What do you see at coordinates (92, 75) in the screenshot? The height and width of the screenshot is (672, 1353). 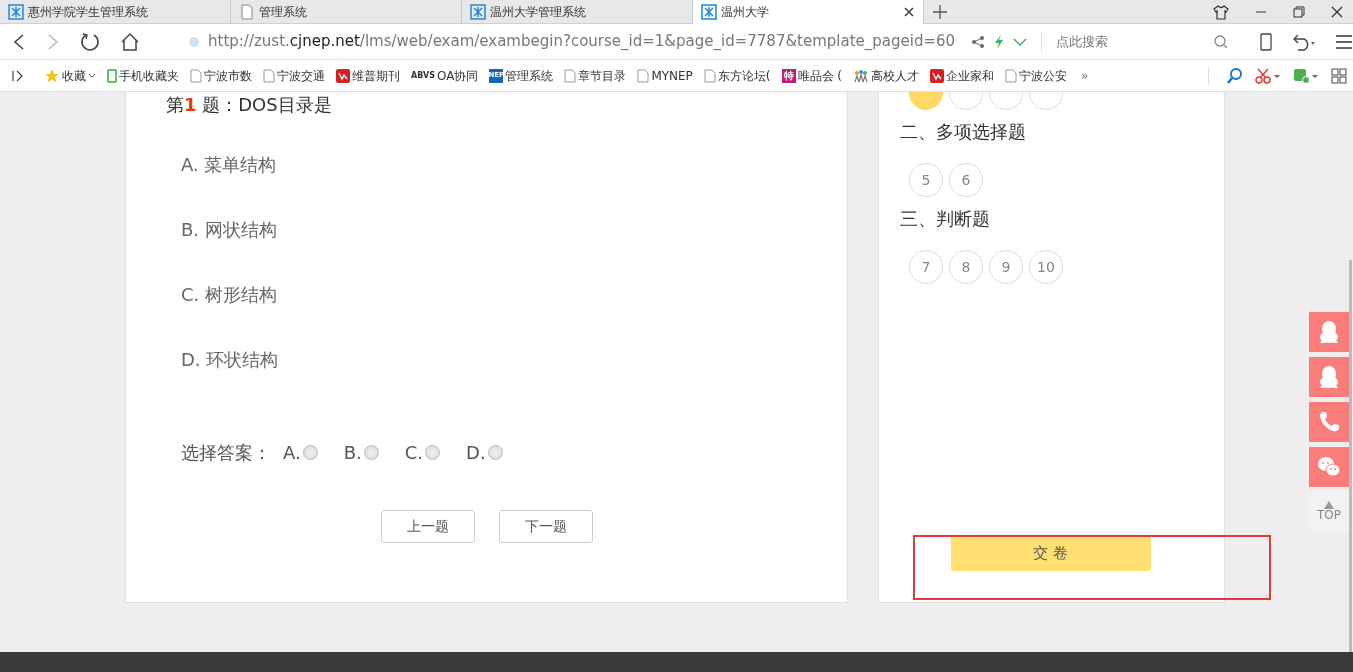 I see `caret-icon` at bounding box center [92, 75].